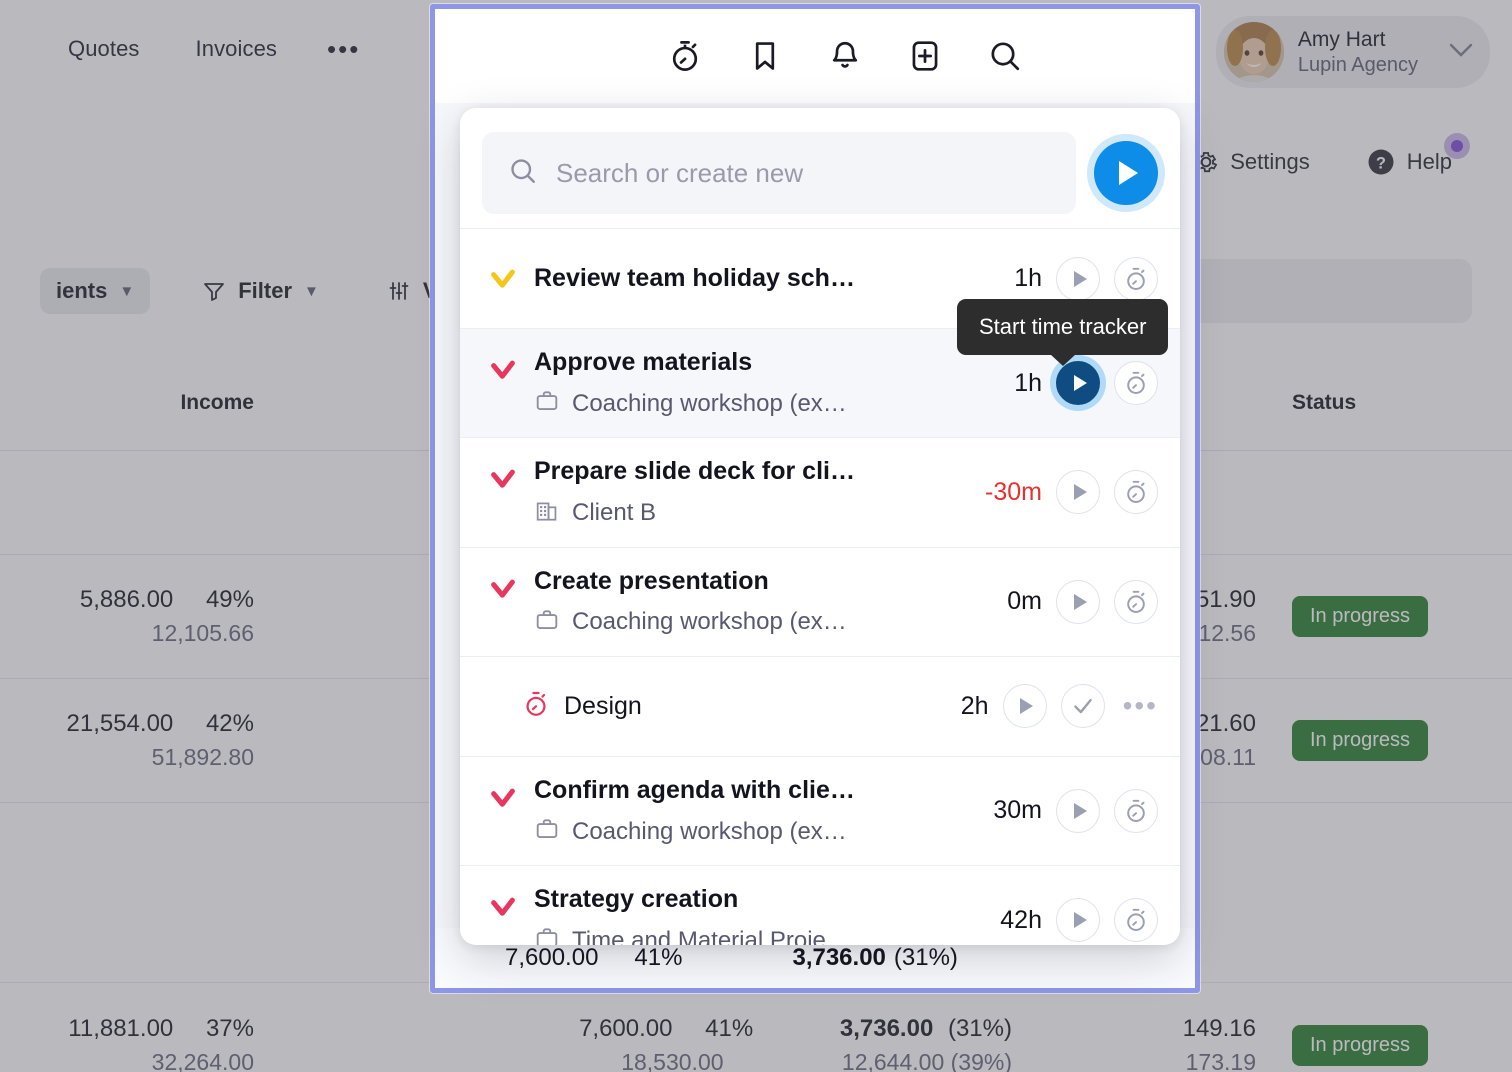 The image size is (1512, 1072). What do you see at coordinates (742, 492) in the screenshot?
I see `task-content: Prepare slide deck for cli… Client B` at bounding box center [742, 492].